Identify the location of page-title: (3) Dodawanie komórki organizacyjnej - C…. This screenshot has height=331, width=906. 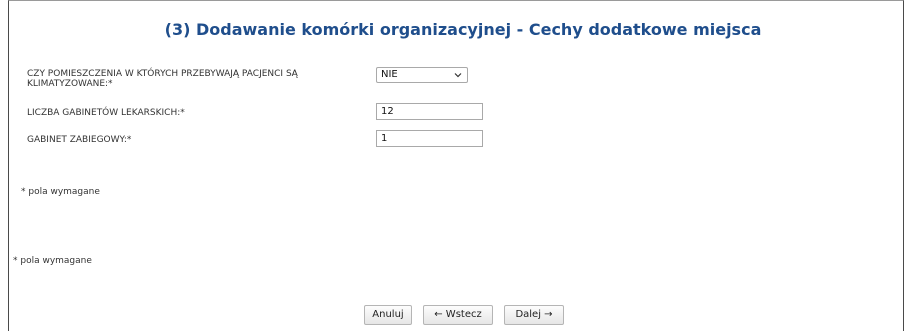
(463, 29).